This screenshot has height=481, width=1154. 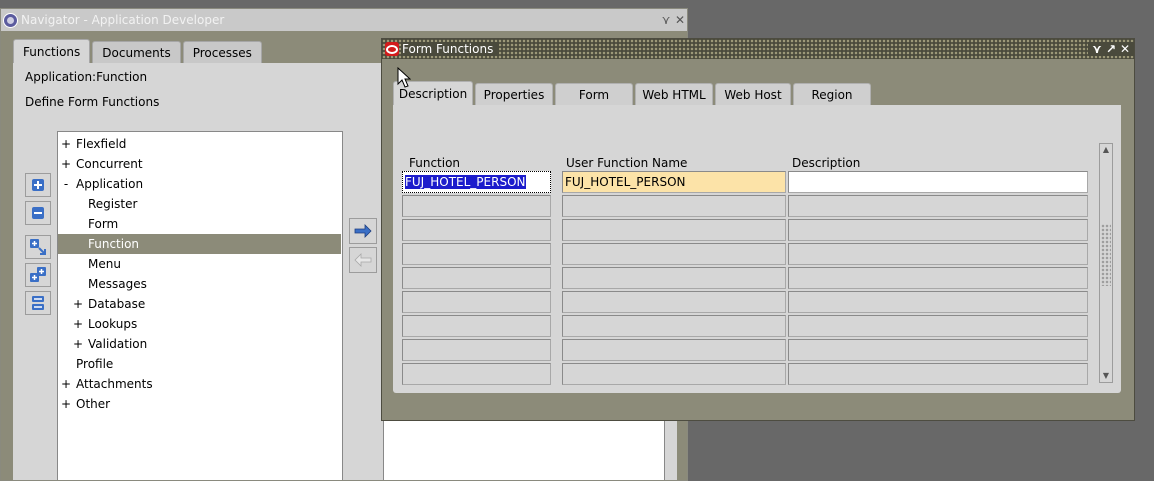 I want to click on collapse-all-icon, so click(x=38, y=303).